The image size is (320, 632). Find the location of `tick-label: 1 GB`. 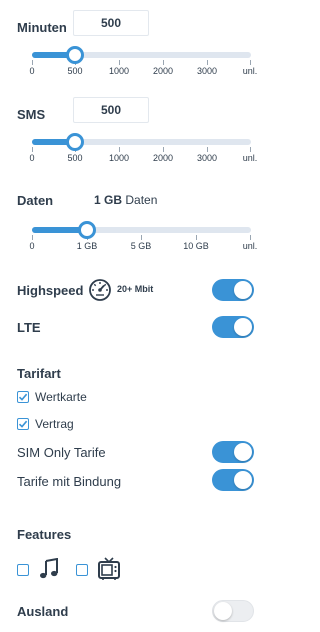

tick-label: 1 GB is located at coordinates (87, 246).